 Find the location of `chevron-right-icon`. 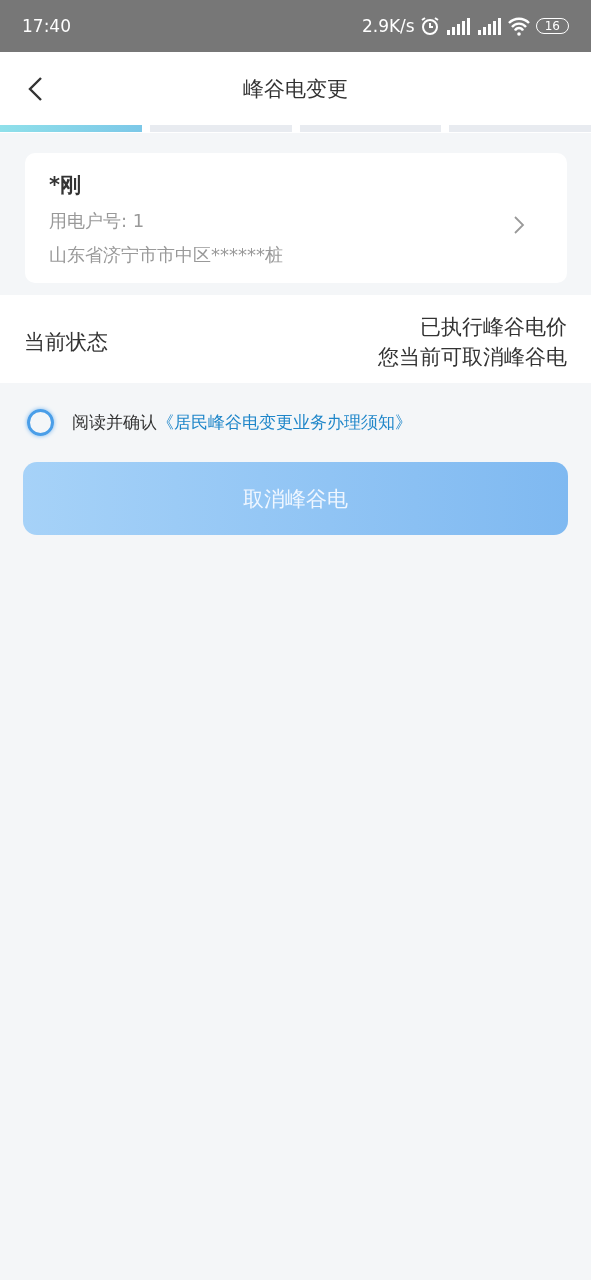

chevron-right-icon is located at coordinates (519, 225).